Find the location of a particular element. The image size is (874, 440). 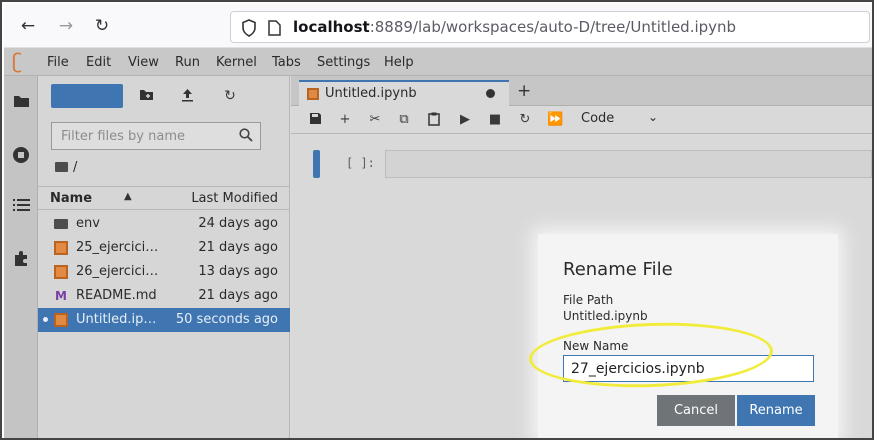

column-last-modified: Last Modified is located at coordinates (234, 198).